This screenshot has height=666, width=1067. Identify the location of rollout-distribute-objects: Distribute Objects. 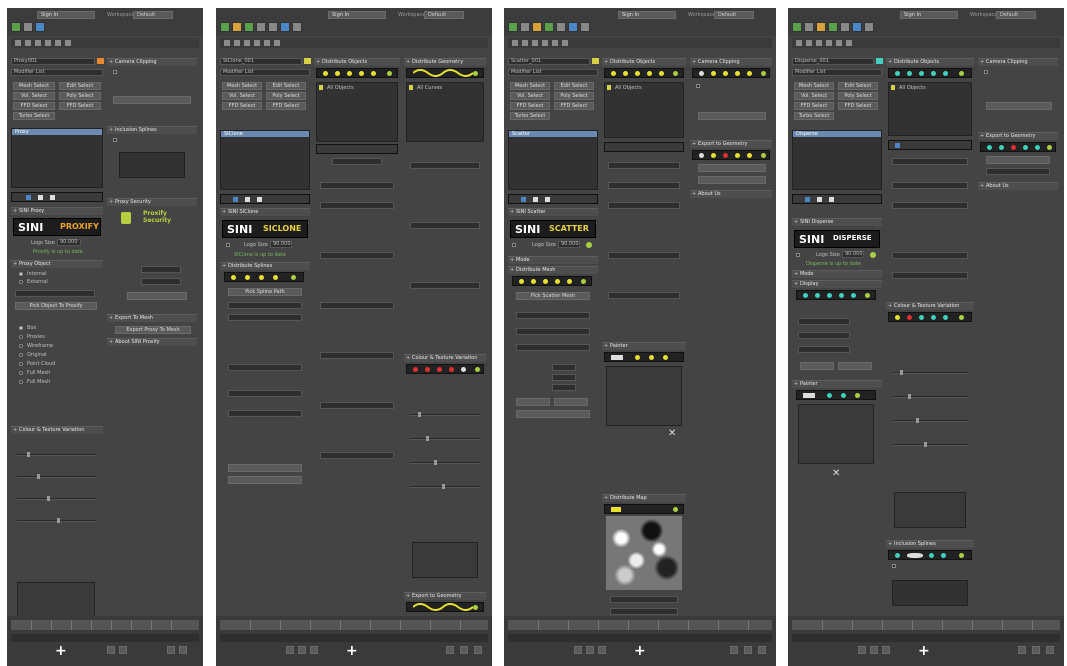
(930, 62).